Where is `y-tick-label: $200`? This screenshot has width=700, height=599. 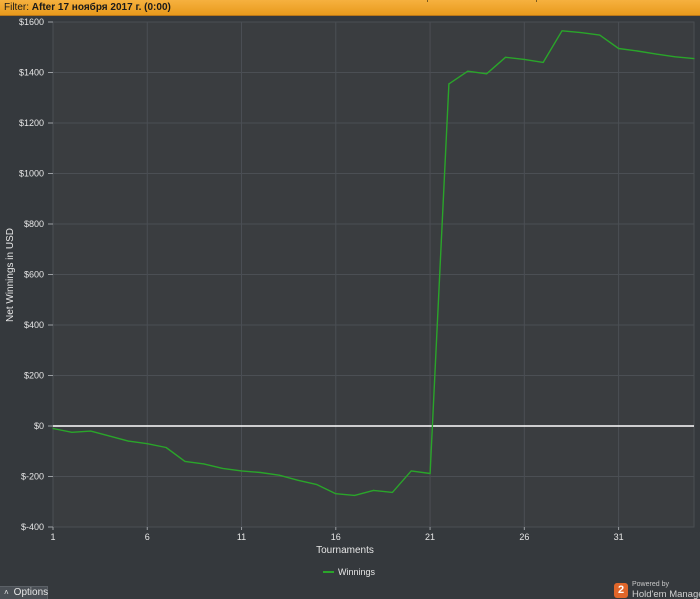 y-tick-label: $200 is located at coordinates (34, 376).